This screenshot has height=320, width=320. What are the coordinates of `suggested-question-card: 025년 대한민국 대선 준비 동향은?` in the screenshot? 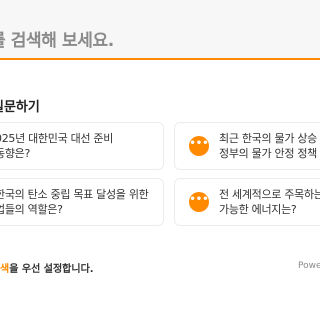 It's located at (82, 146).